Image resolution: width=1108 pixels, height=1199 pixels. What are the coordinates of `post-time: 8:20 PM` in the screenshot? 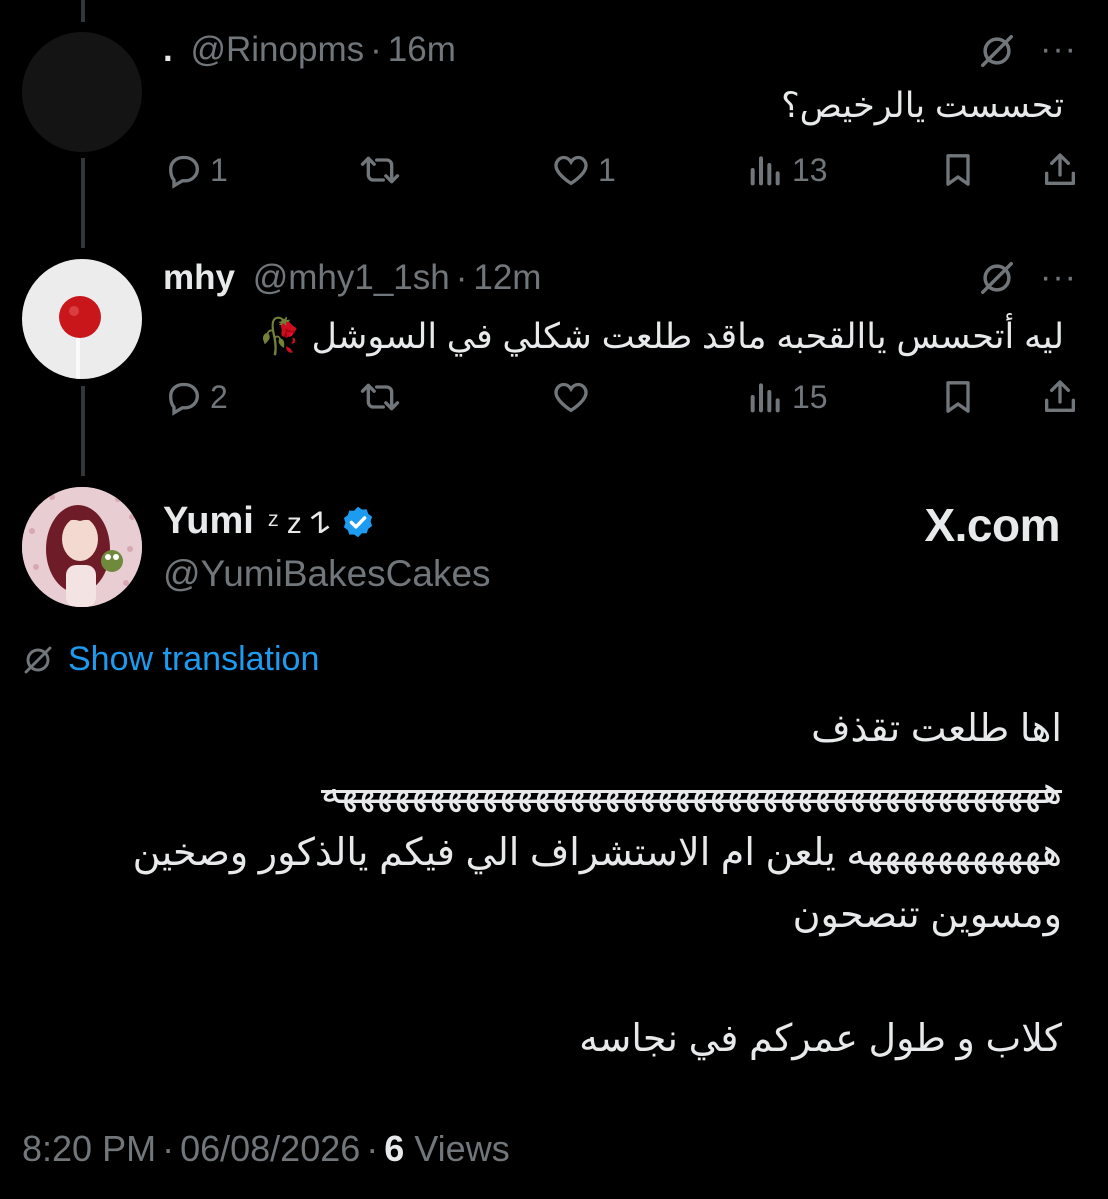 It's located at (89, 1148).